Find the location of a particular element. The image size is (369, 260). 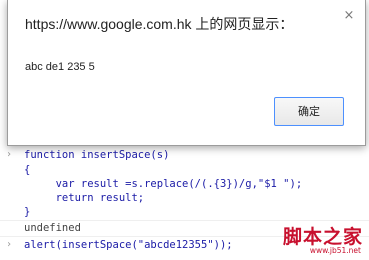

console-line: › function insertSpace(s) is located at coordinates (184, 155).